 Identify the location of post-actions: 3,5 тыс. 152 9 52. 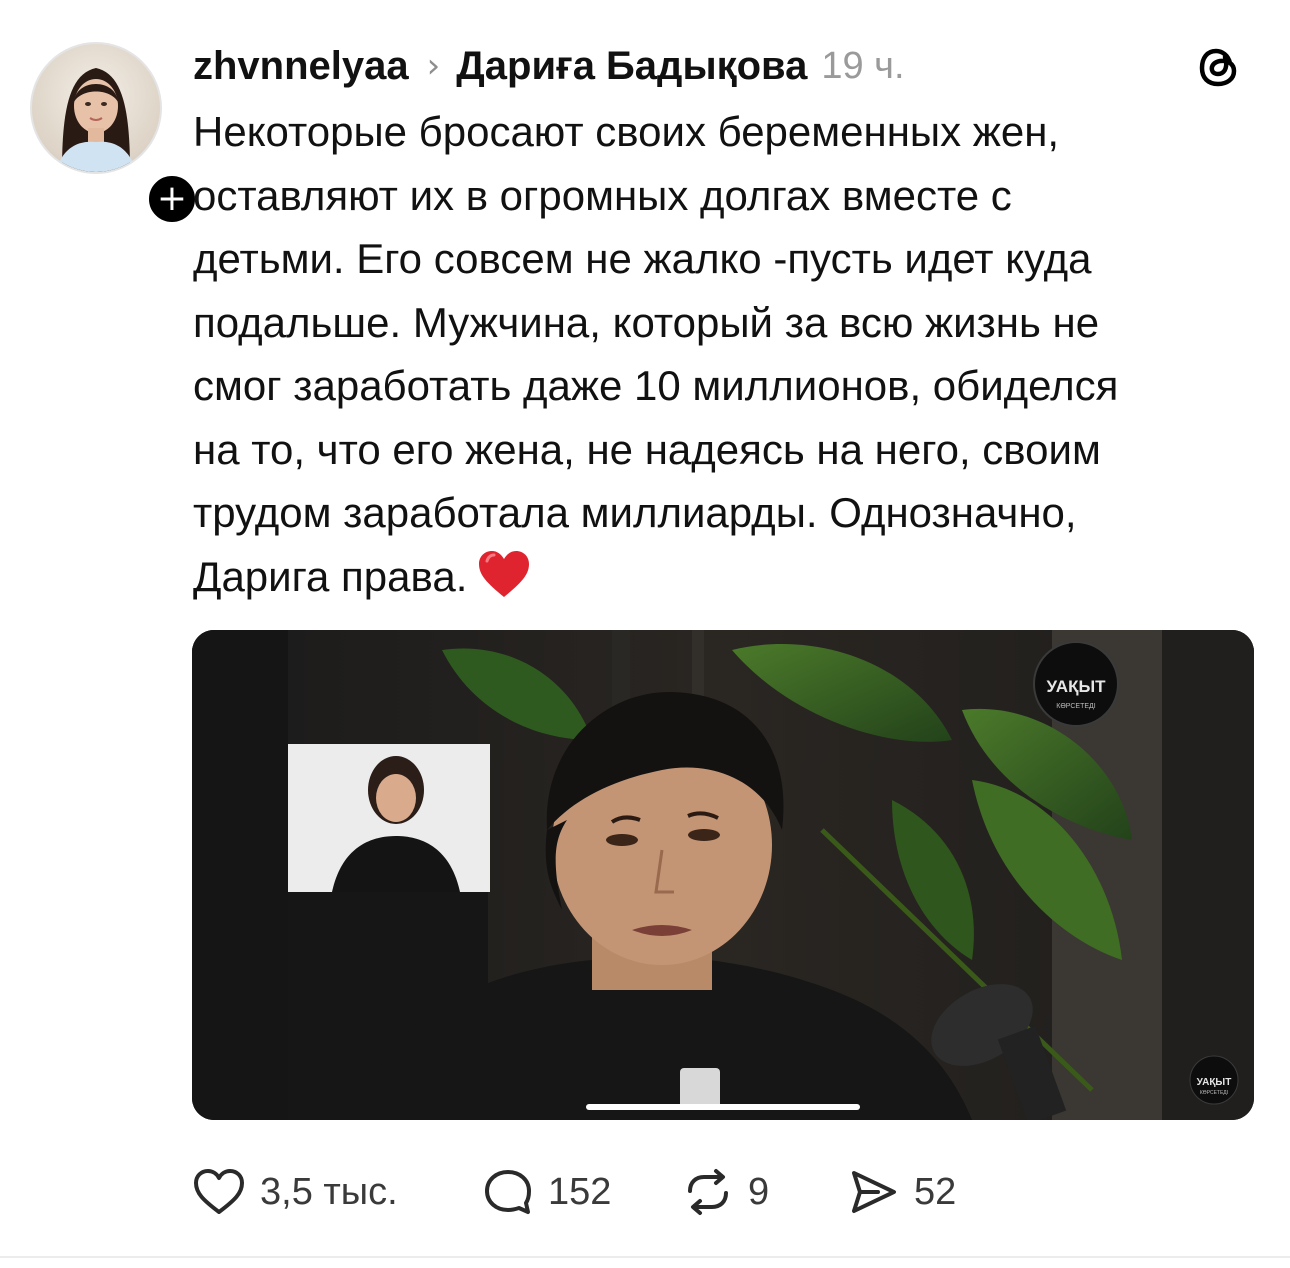
(574, 1192).